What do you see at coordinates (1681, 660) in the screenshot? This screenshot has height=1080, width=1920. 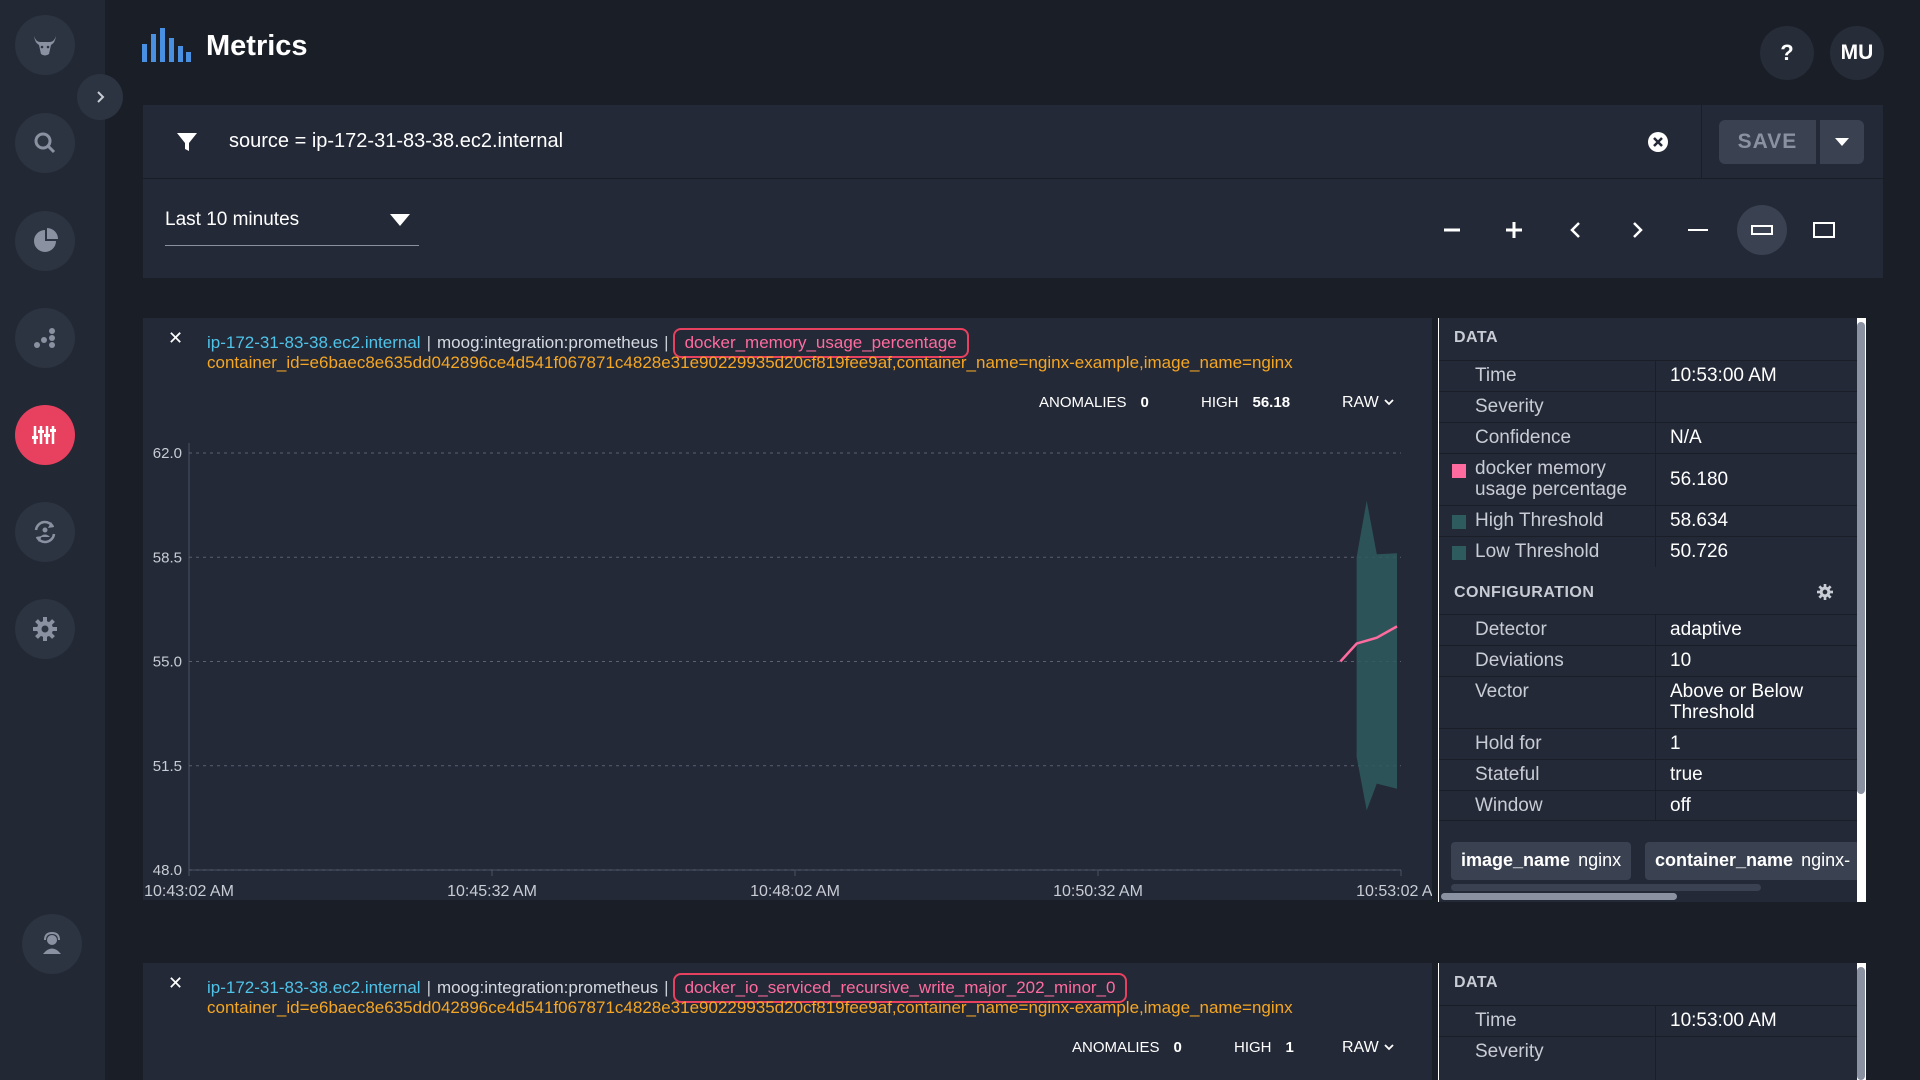 I see `row-value: 10` at bounding box center [1681, 660].